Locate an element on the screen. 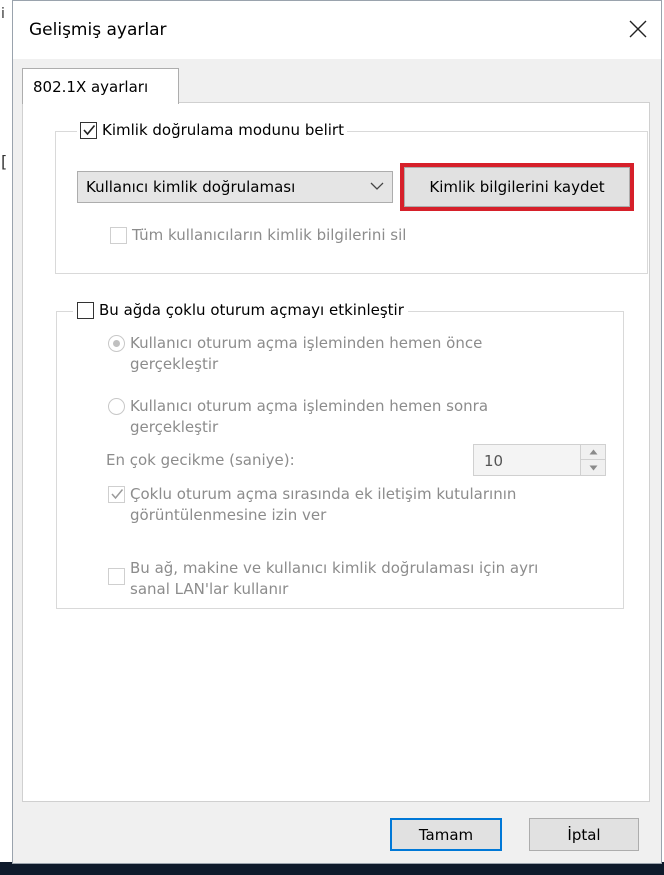 This screenshot has width=664, height=875. tab-label: 802.1X ayarları is located at coordinates (91, 87).